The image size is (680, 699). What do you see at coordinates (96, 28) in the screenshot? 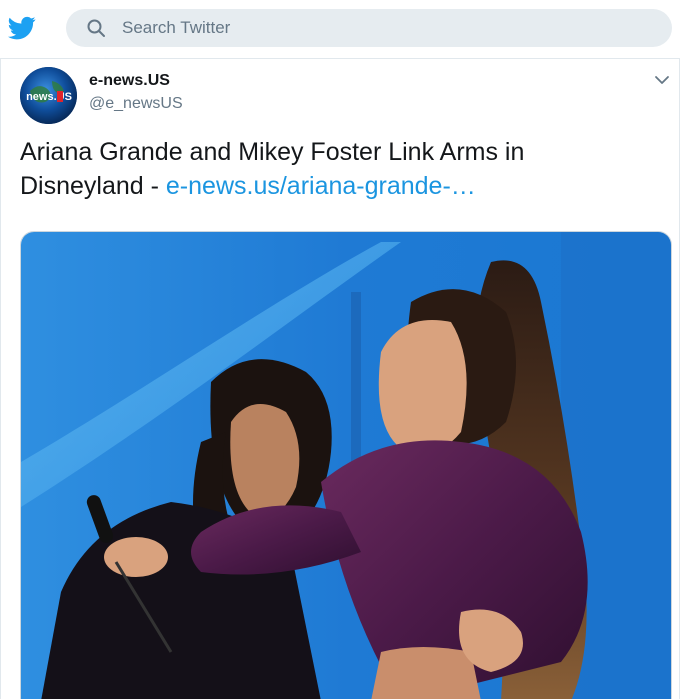
I see `search-icon` at bounding box center [96, 28].